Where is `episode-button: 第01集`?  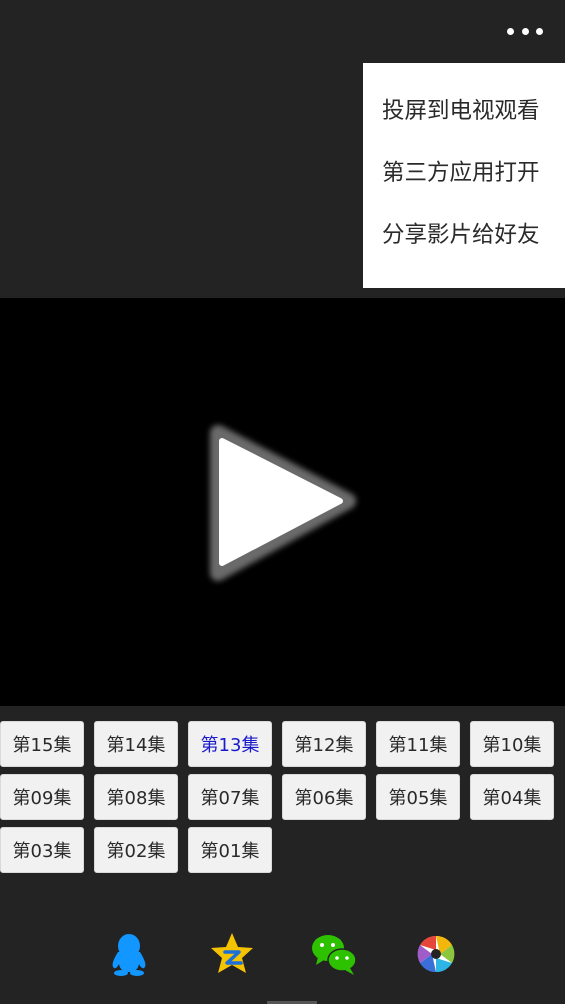 episode-button: 第01集 is located at coordinates (230, 850).